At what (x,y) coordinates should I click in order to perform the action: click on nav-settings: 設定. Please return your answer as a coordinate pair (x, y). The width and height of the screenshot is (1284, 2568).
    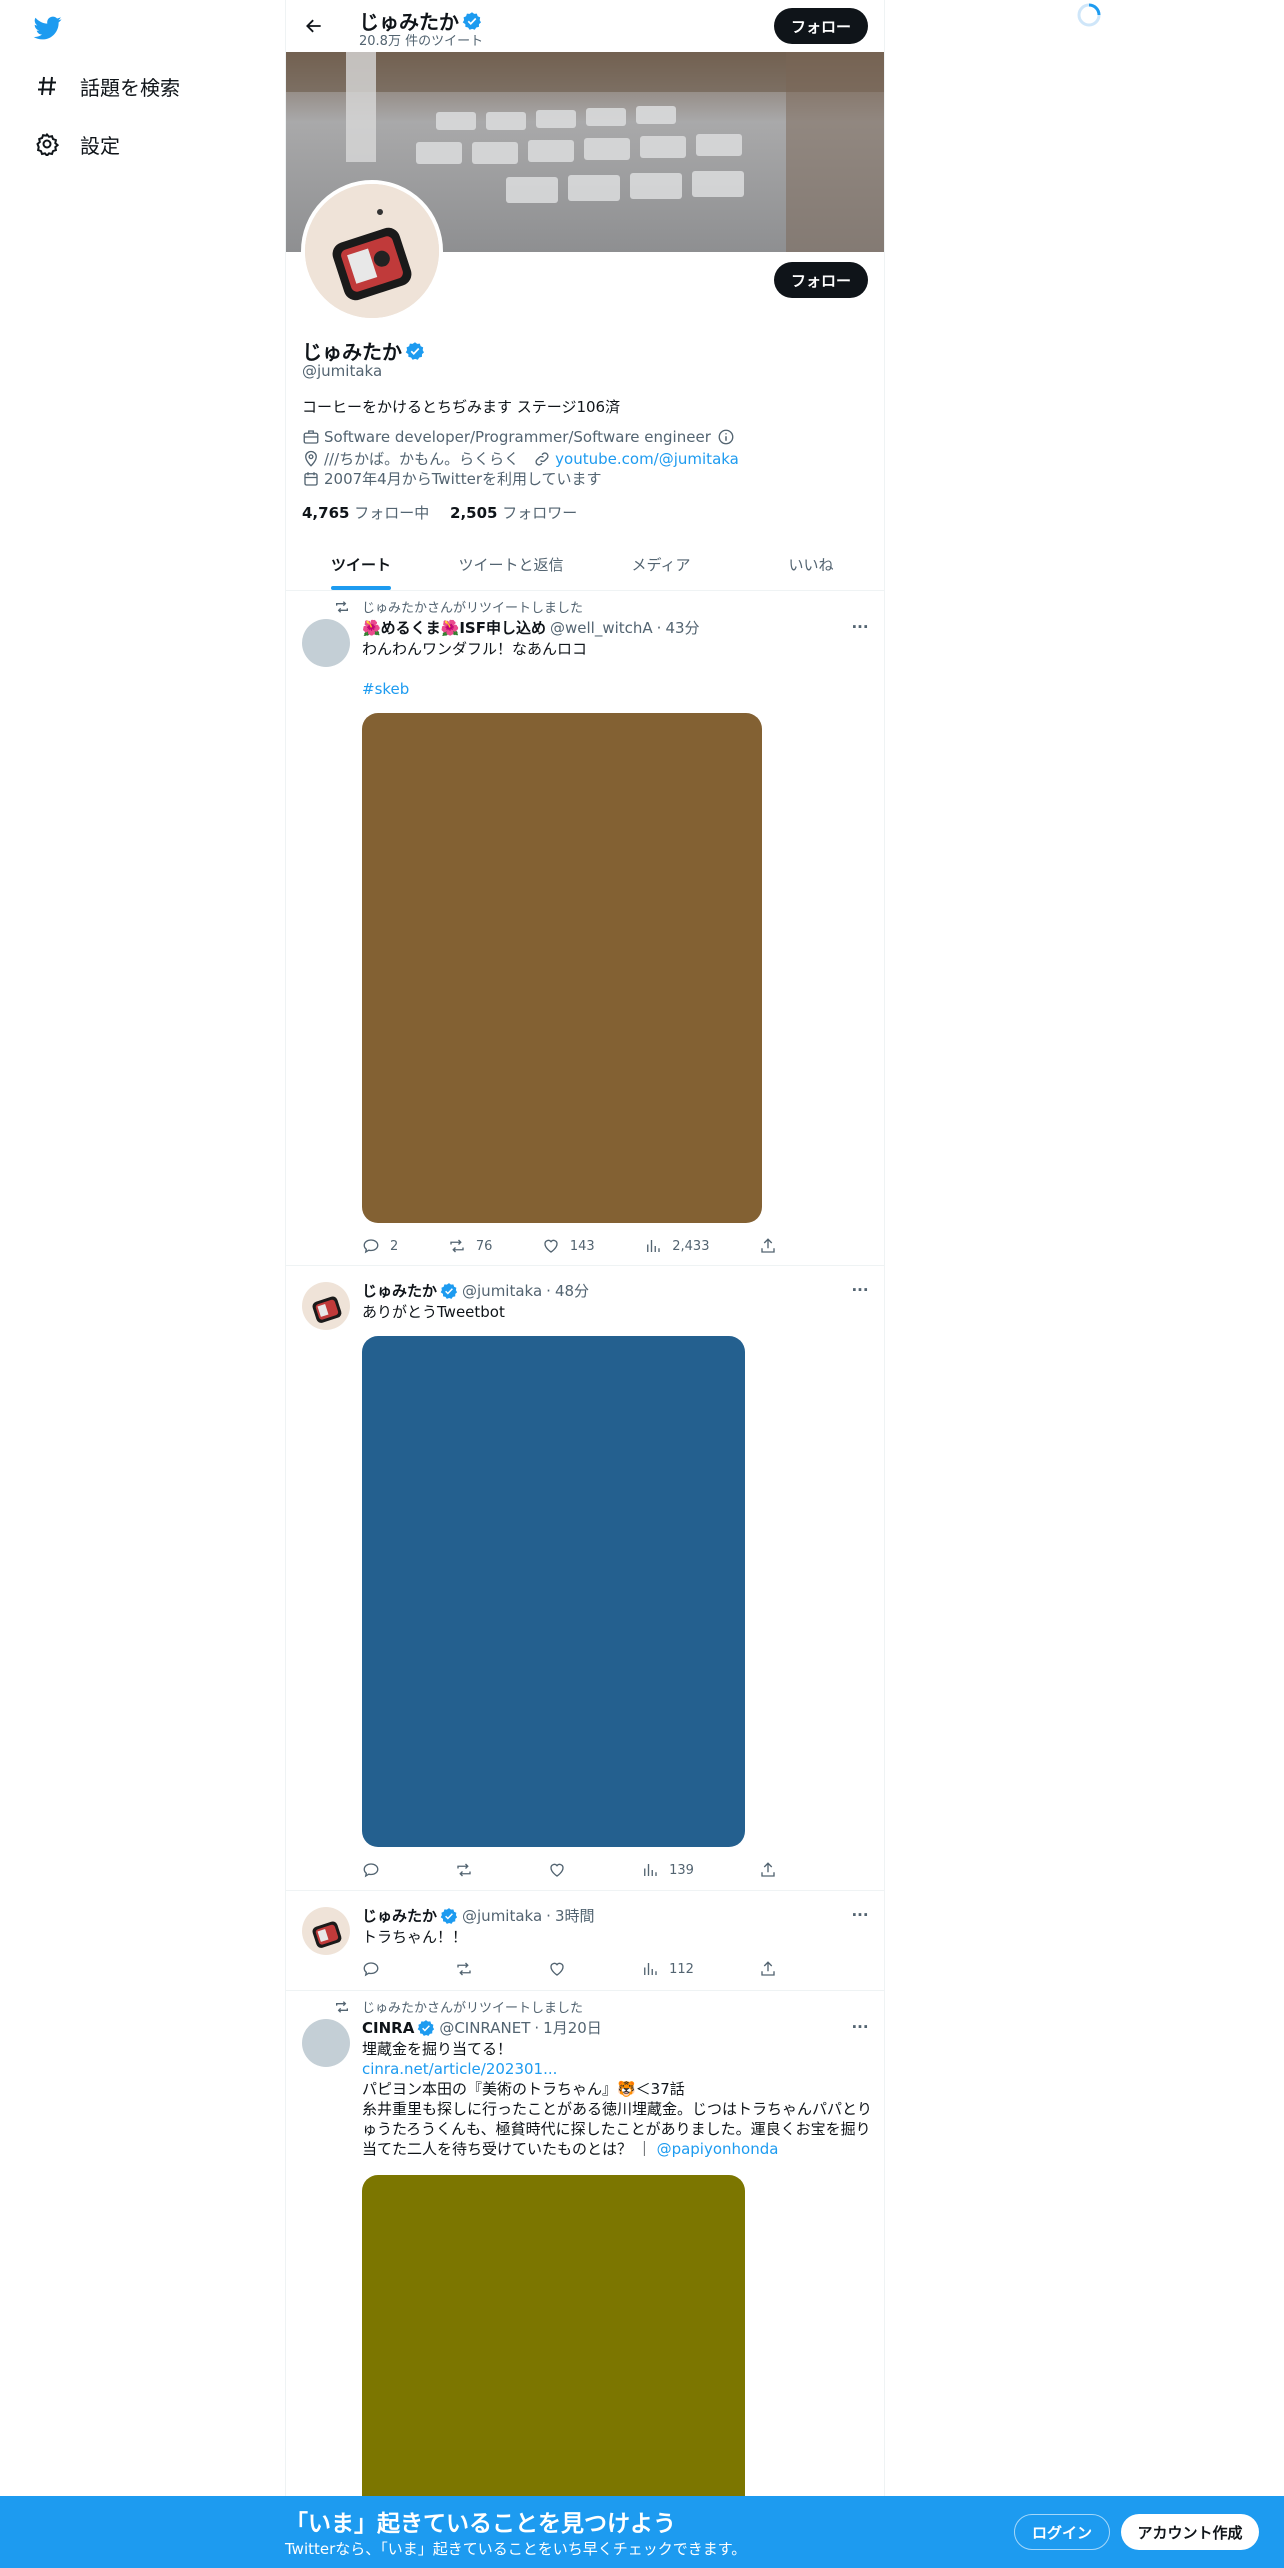
    Looking at the image, I should click on (77, 144).